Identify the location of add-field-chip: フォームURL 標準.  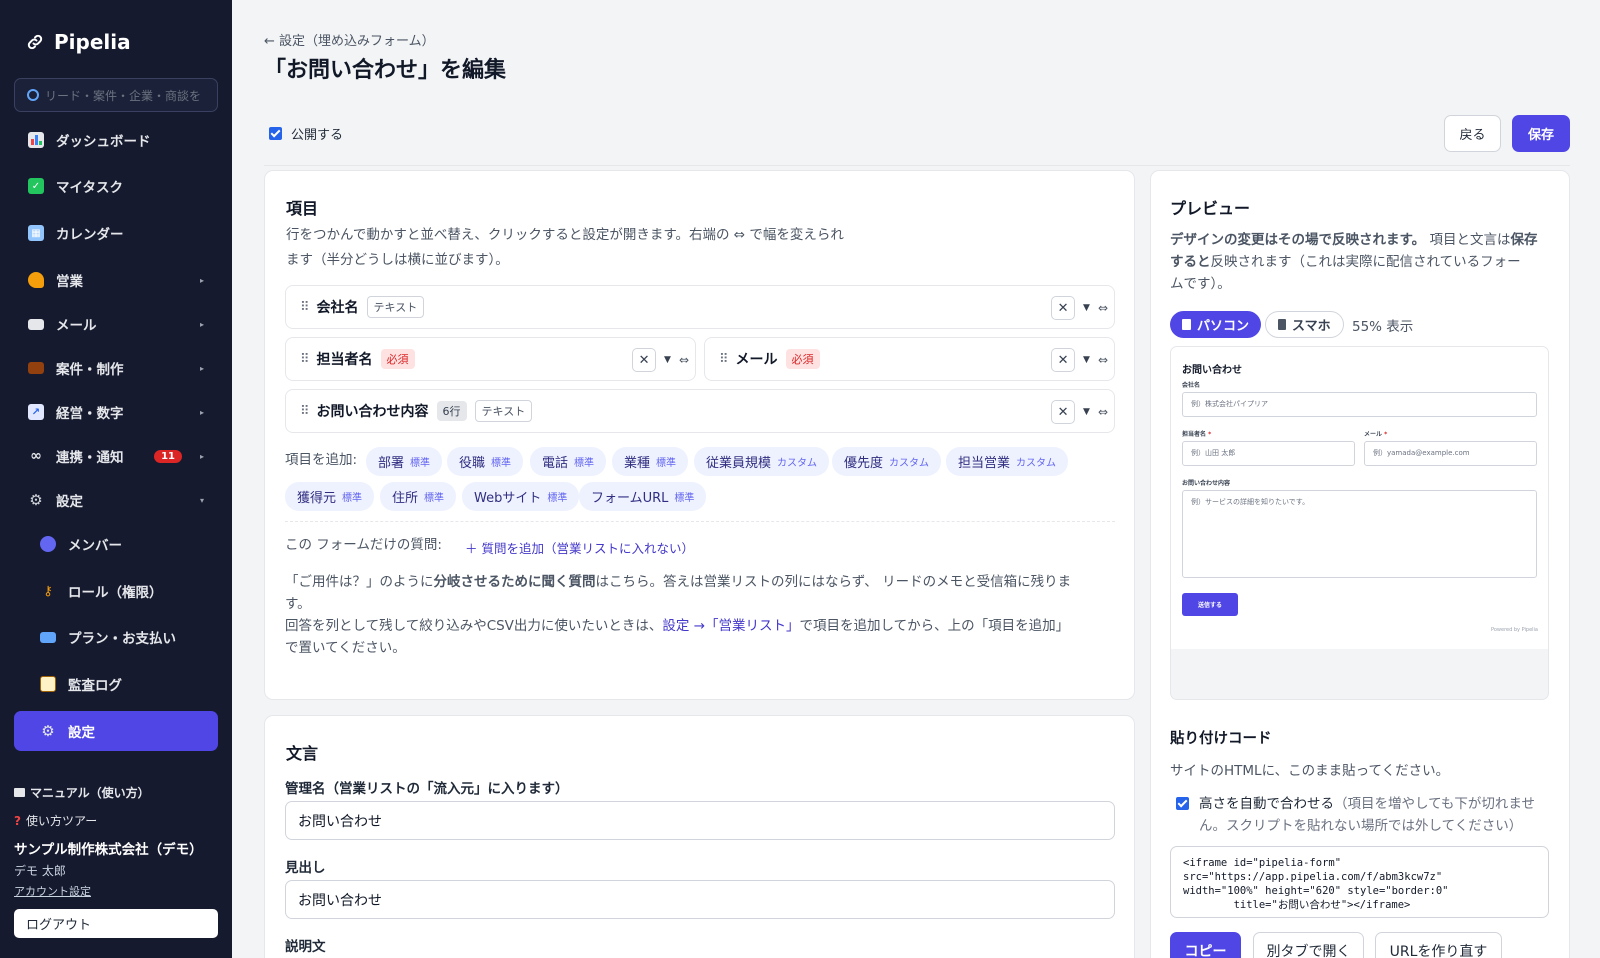
(643, 496).